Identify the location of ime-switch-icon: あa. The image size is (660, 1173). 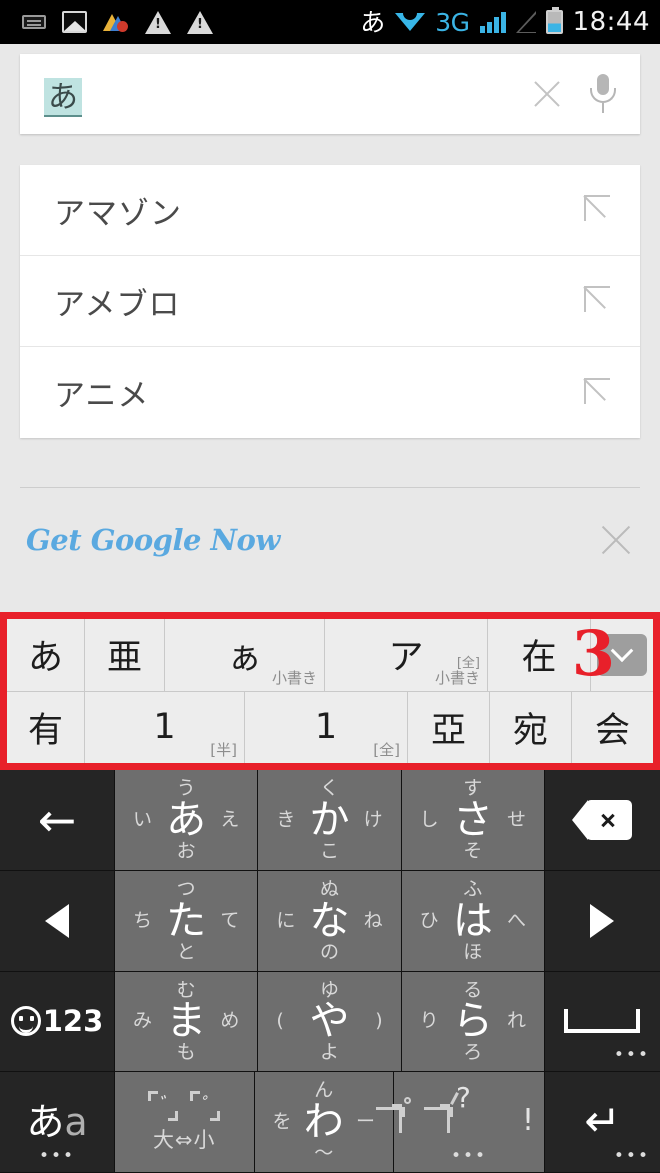
(57, 1122).